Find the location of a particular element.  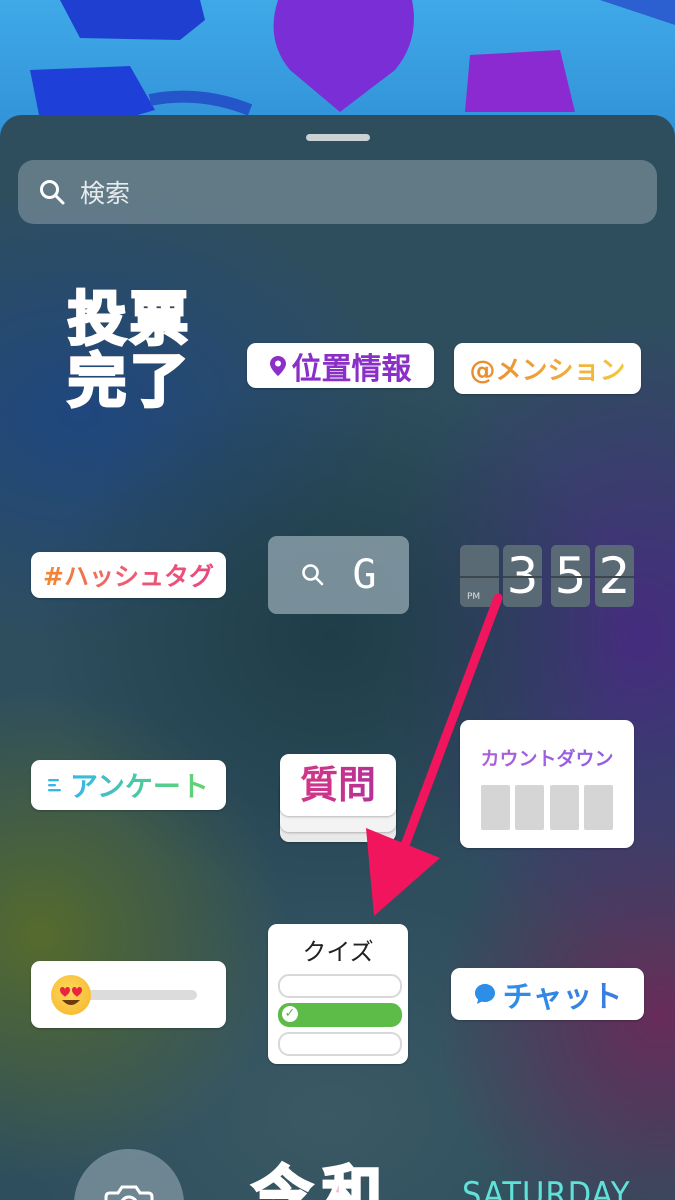

heart-eyes-emoji-icon is located at coordinates (71, 995).